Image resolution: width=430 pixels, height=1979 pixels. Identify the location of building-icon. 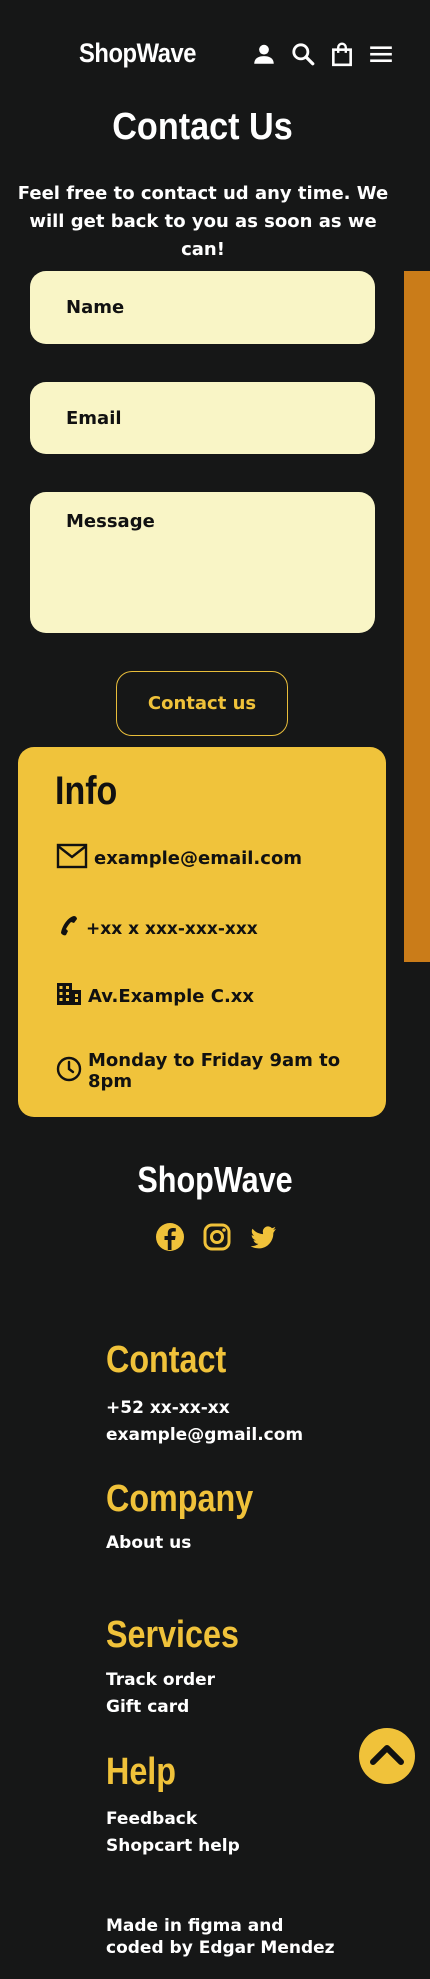
(72, 996).